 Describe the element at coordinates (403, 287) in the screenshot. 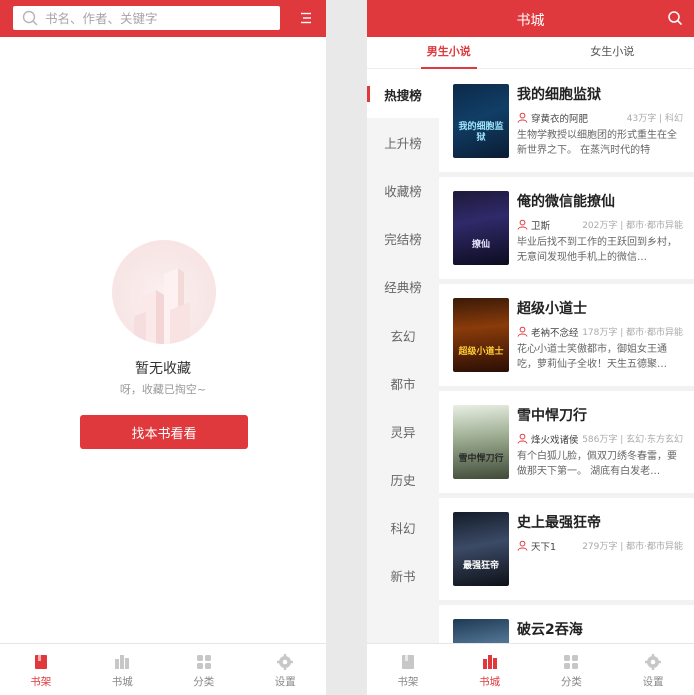

I see `sidebar-item: 经典榜` at that location.